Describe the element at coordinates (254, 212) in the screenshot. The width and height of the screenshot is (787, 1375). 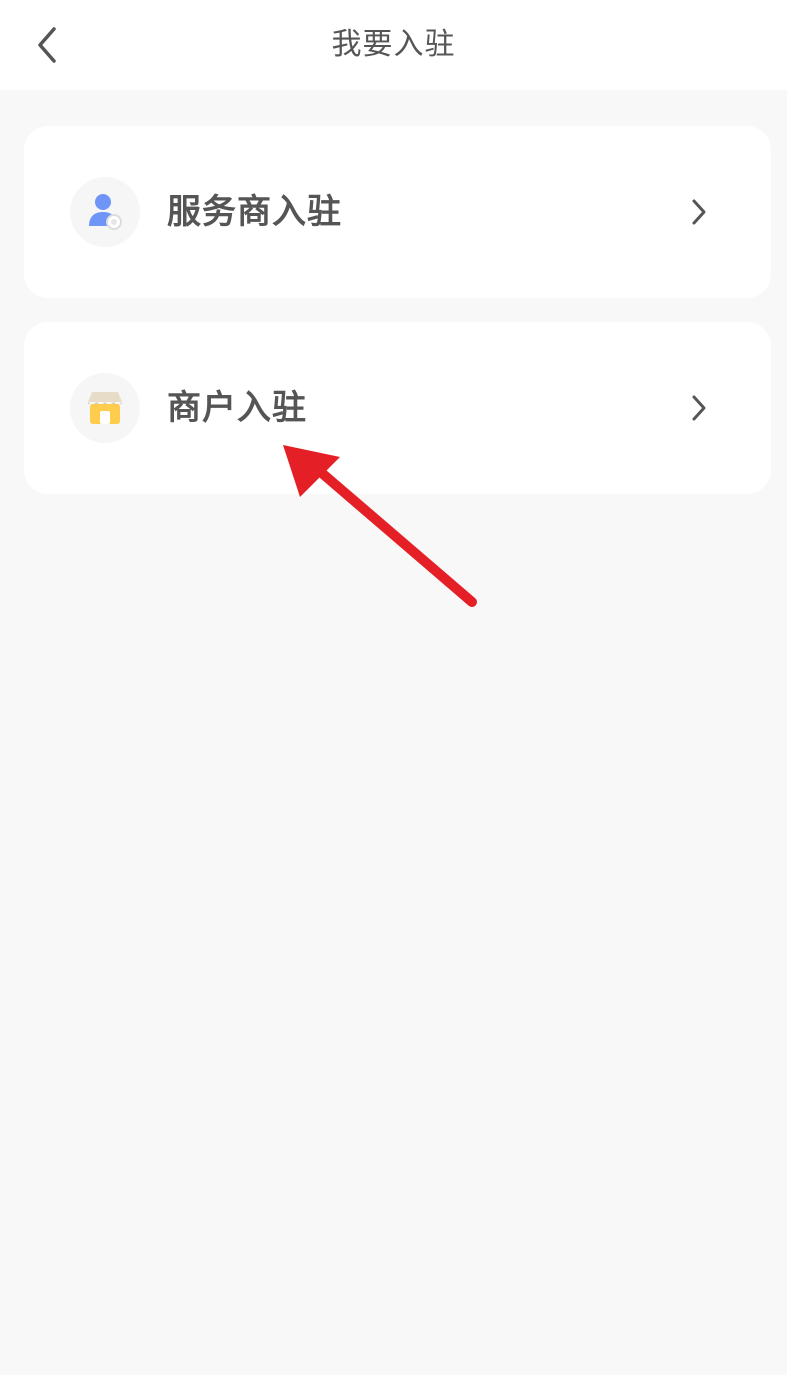
I see `service-provider-label: 服务商入驻` at that location.